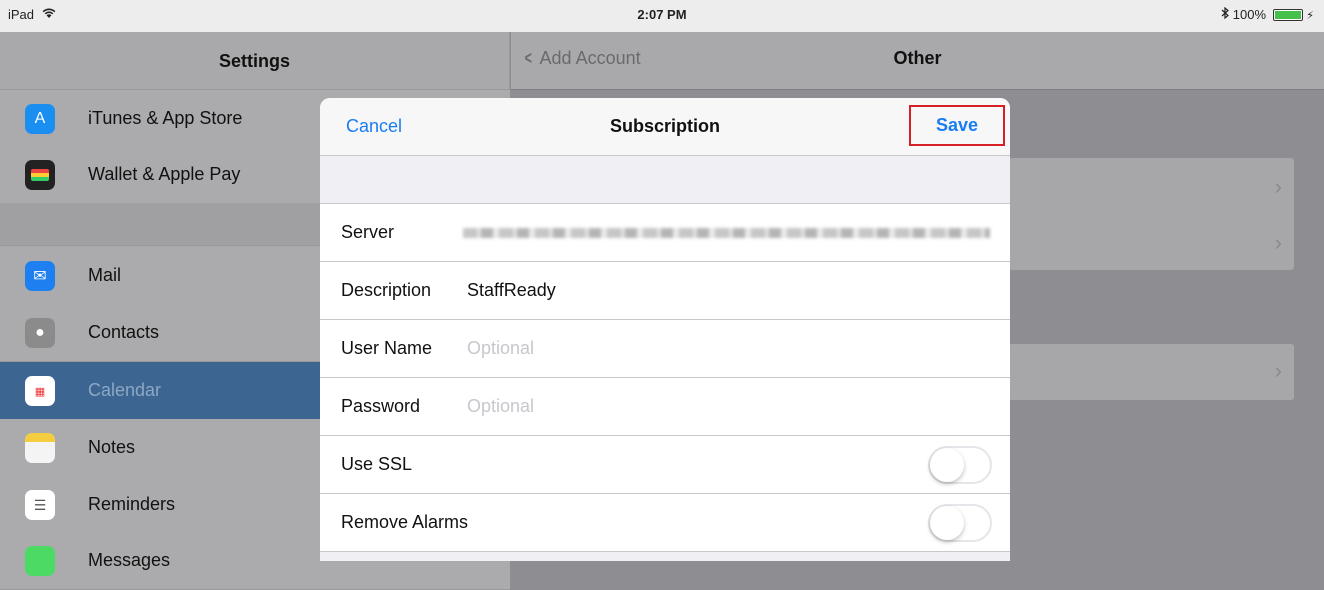  I want to click on detail-navbar: < Add Account Other, so click(917, 61).